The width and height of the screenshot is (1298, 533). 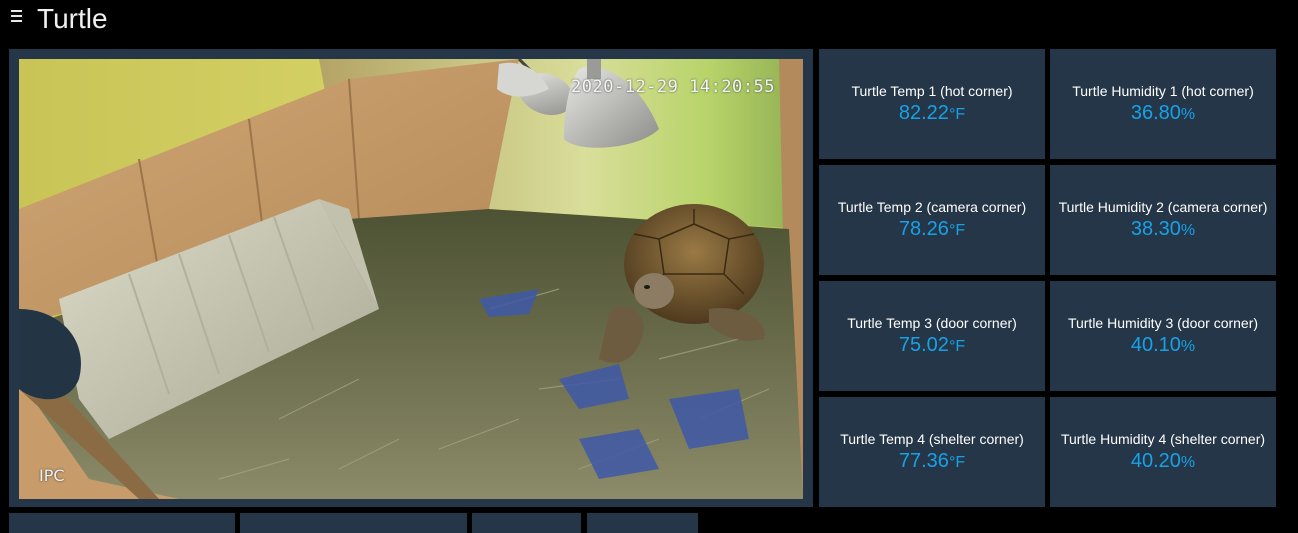 What do you see at coordinates (16, 16) in the screenshot?
I see `hamburger-menu-icon` at bounding box center [16, 16].